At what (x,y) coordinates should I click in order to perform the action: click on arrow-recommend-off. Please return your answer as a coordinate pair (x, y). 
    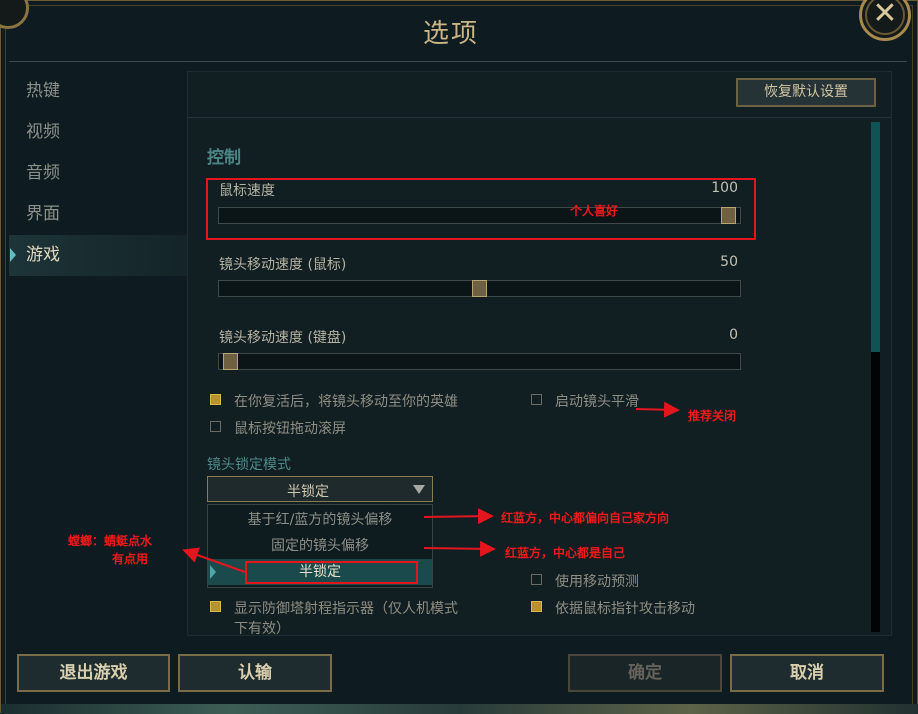
    Looking at the image, I should click on (657, 409).